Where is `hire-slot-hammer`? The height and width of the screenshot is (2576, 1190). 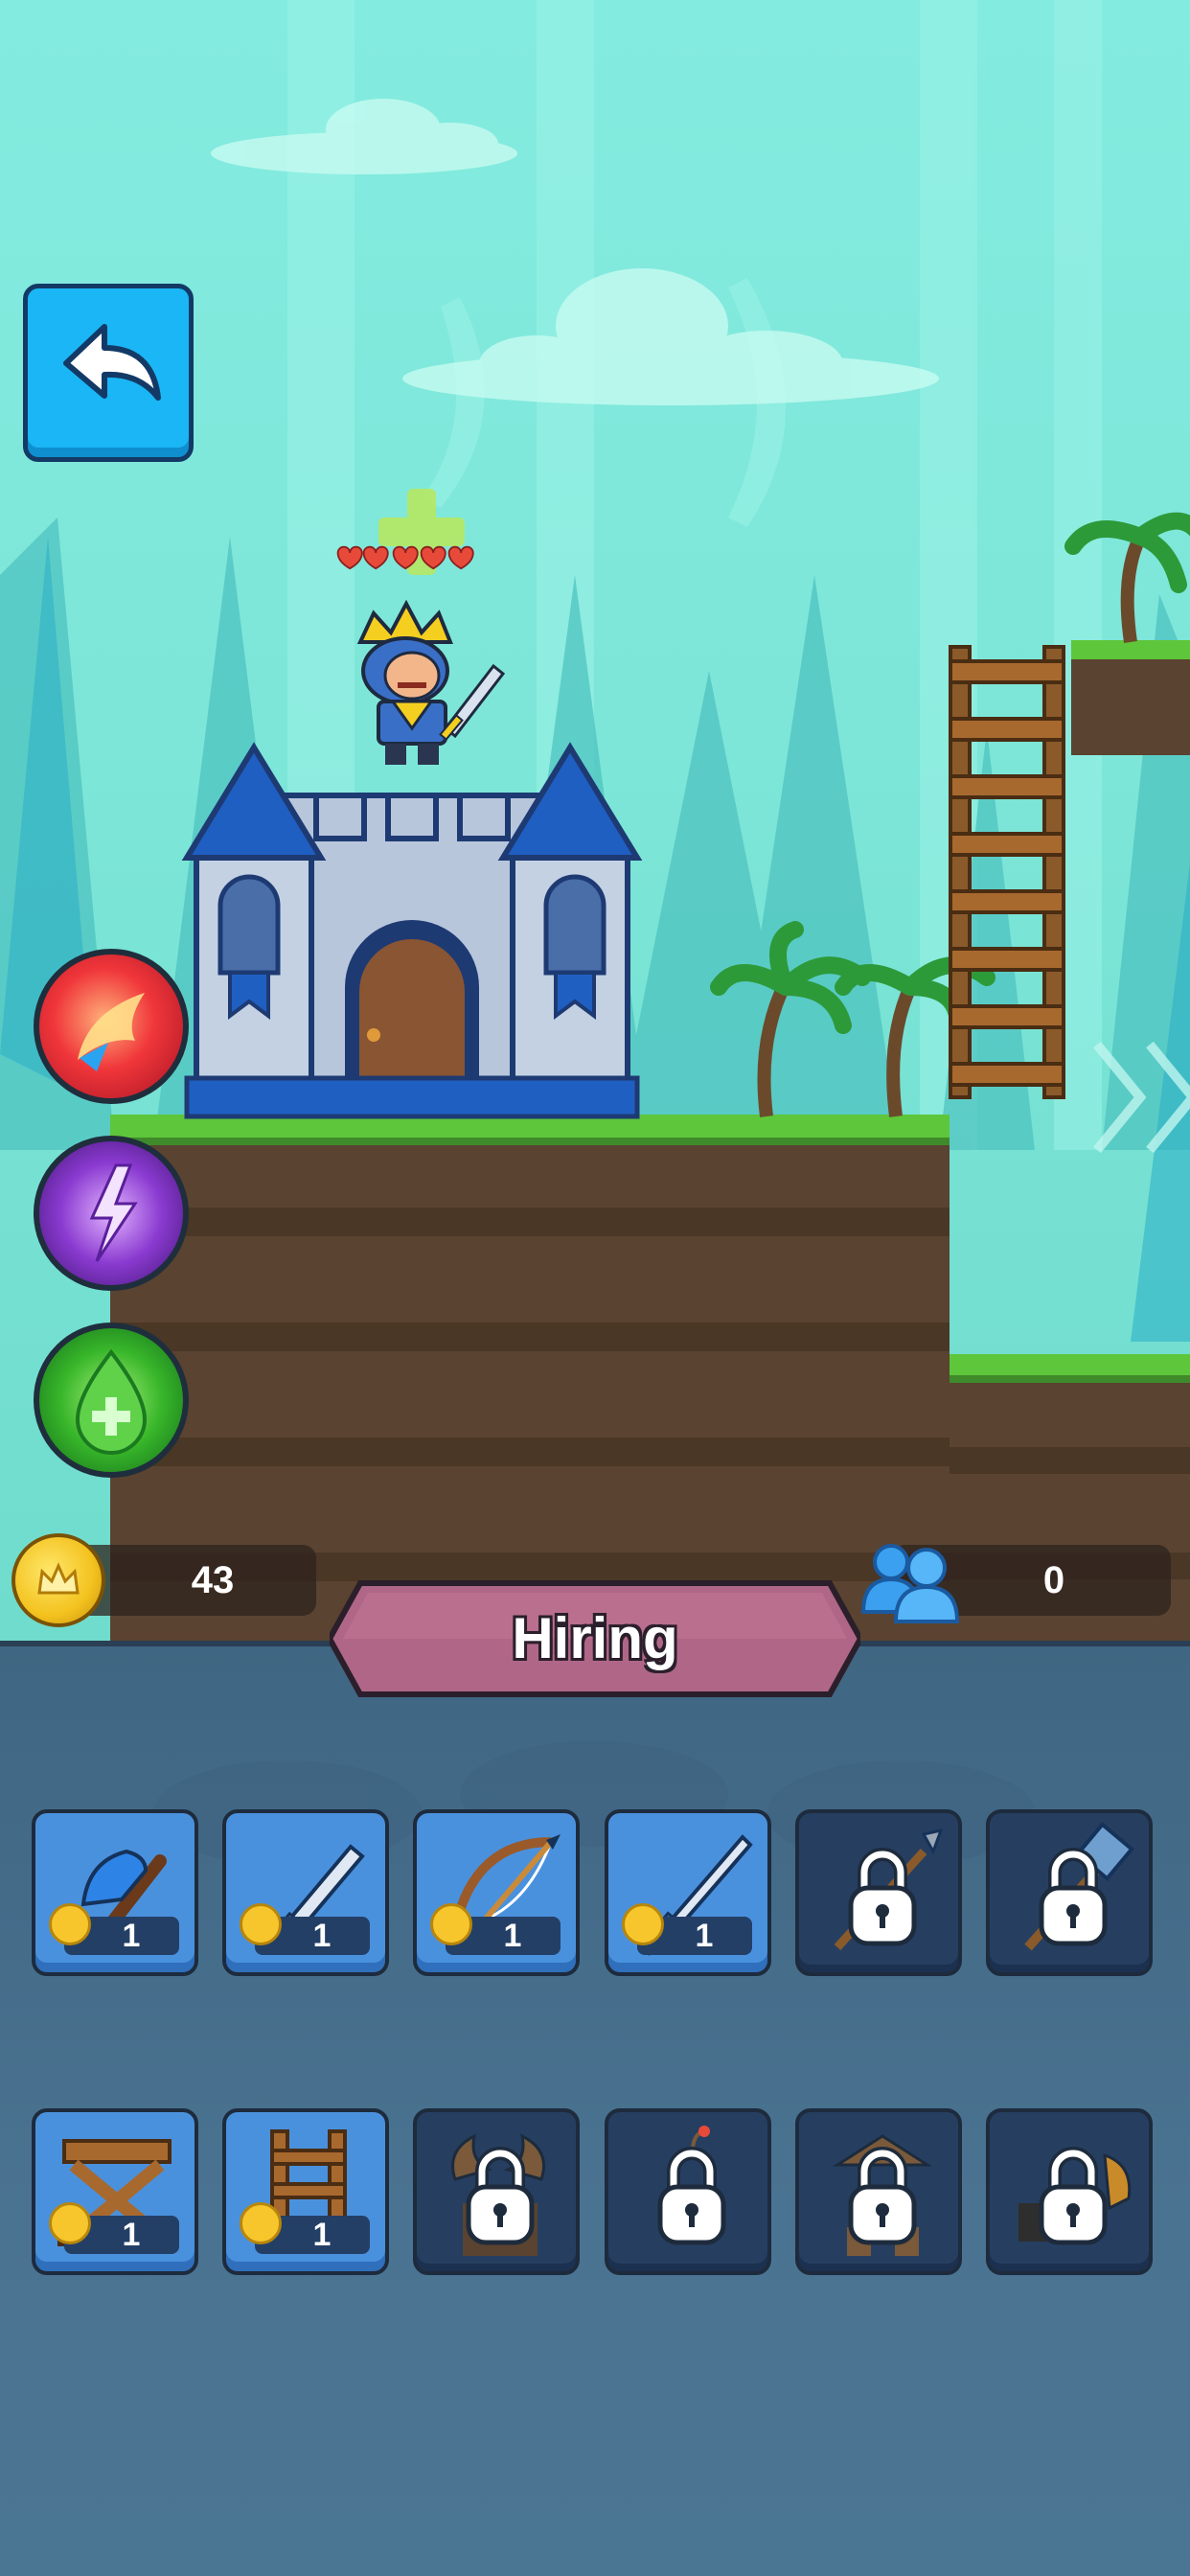 hire-slot-hammer is located at coordinates (1070, 1892).